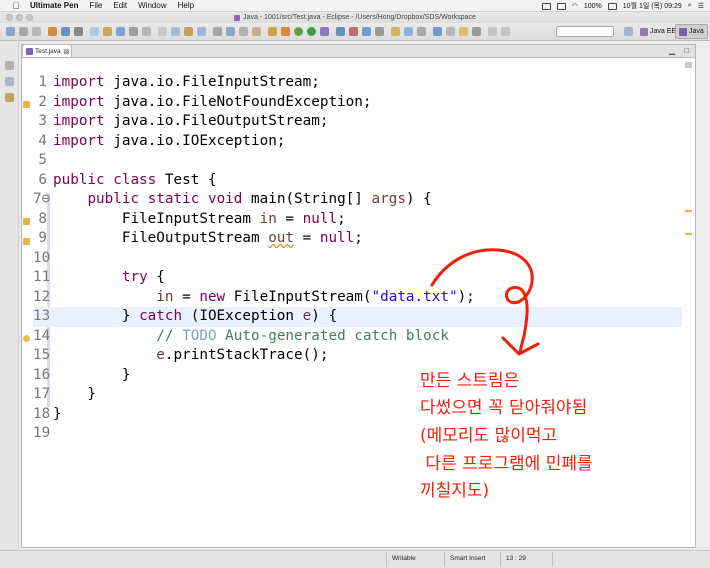 Image resolution: width=710 pixels, height=568 pixels. Describe the element at coordinates (42, 160) in the screenshot. I see `line-number: 5` at that location.